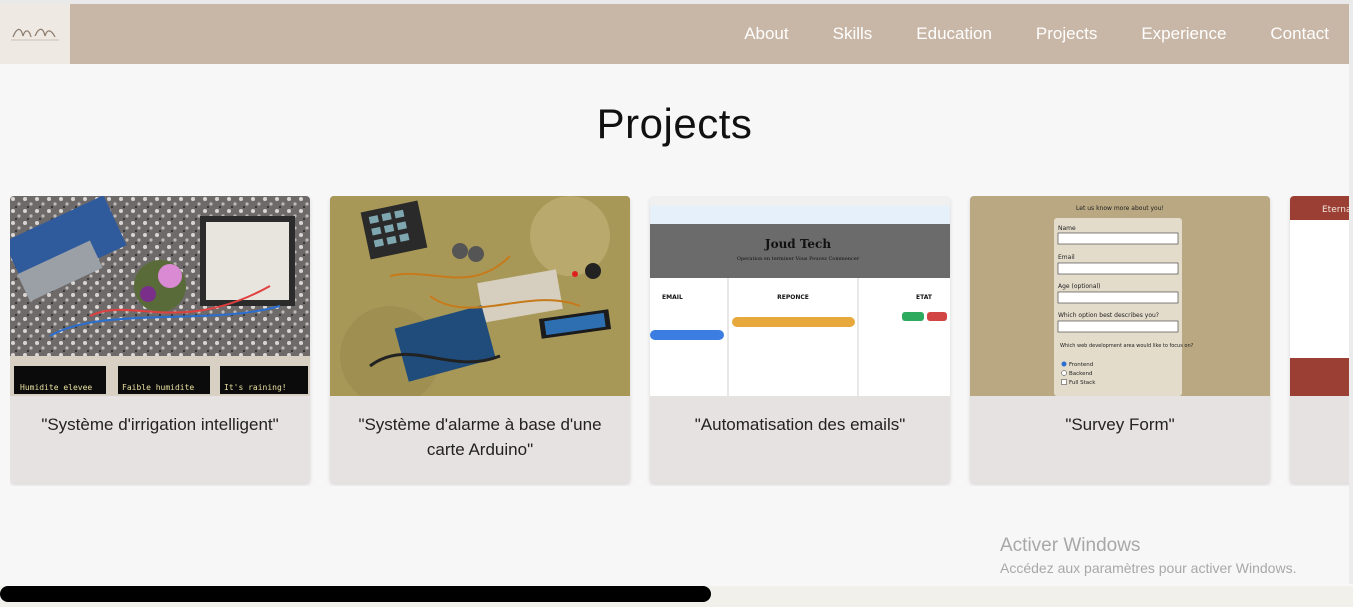 Image resolution: width=1353 pixels, height=607 pixels. I want to click on email-col-reponce: REPONCE, so click(793, 297).